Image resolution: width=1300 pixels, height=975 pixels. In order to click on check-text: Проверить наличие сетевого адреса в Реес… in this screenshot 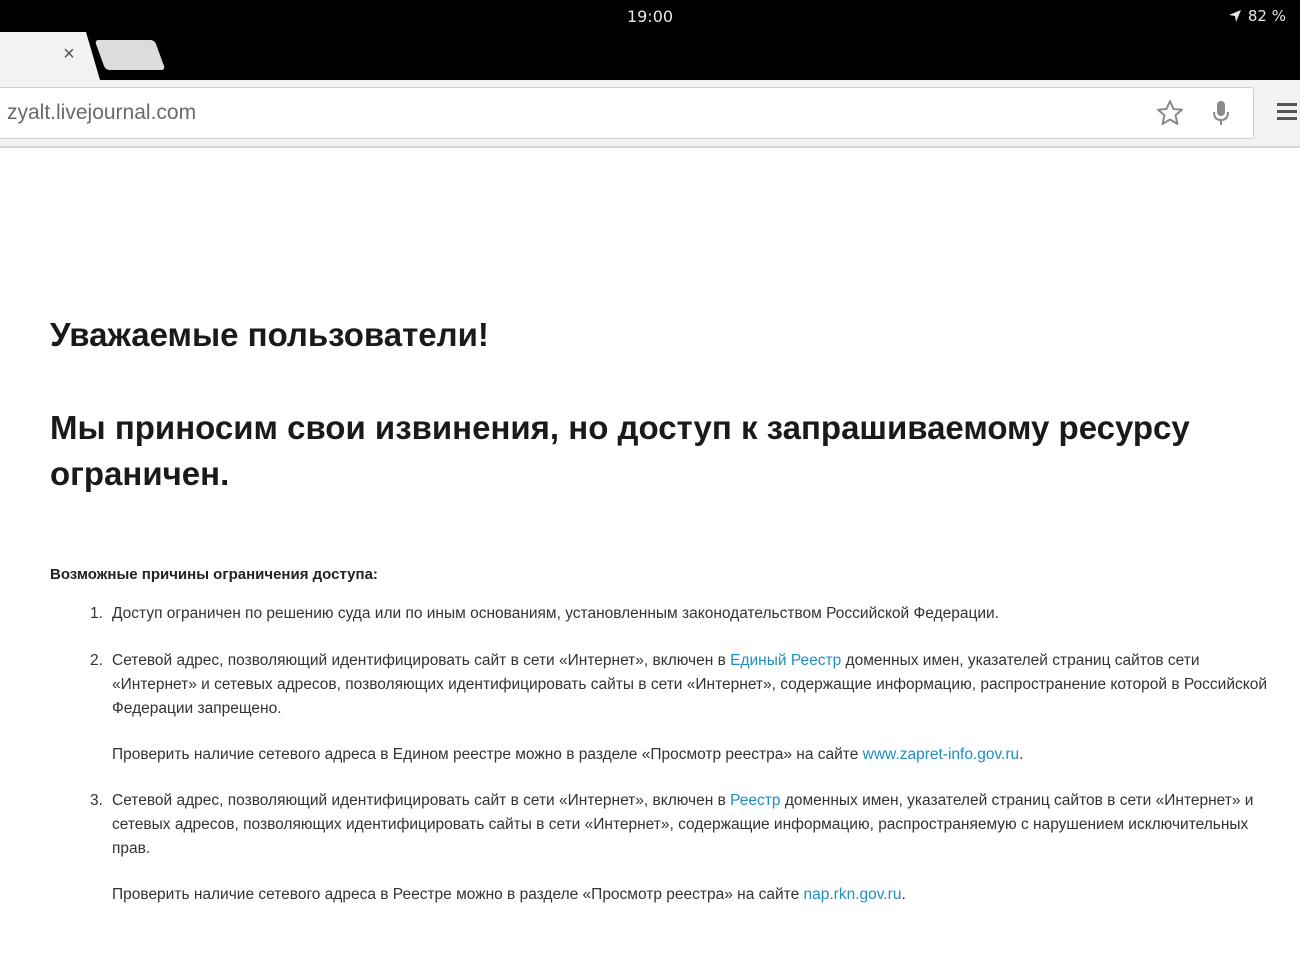, I will do `click(458, 894)`.